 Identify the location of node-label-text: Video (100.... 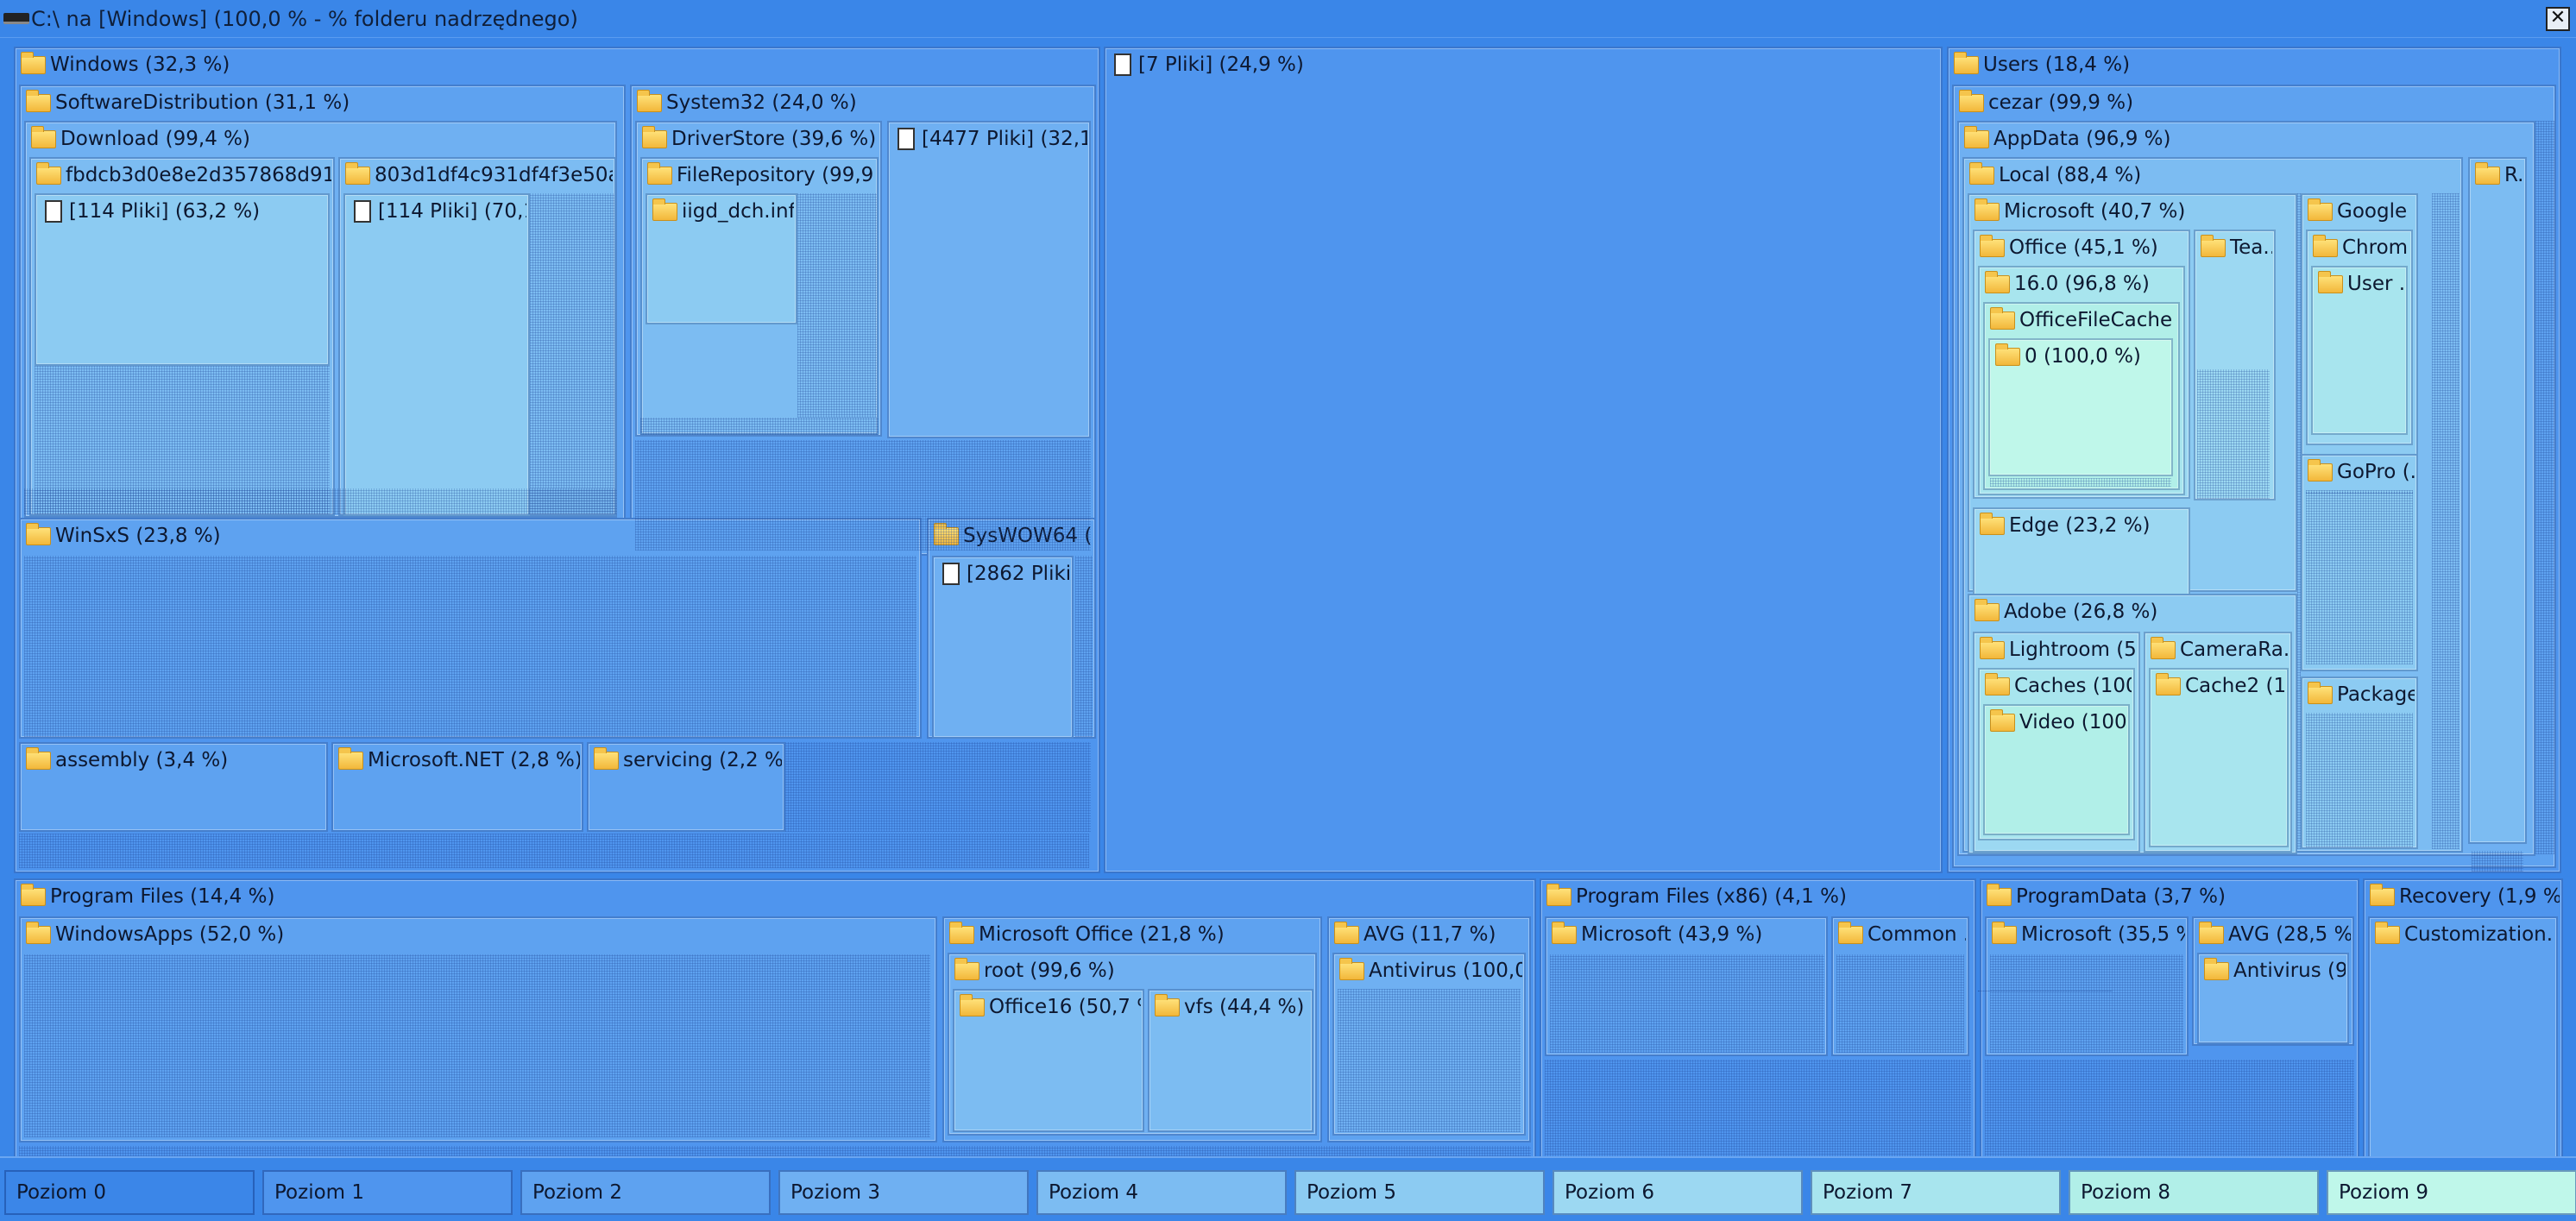
(2072, 722).